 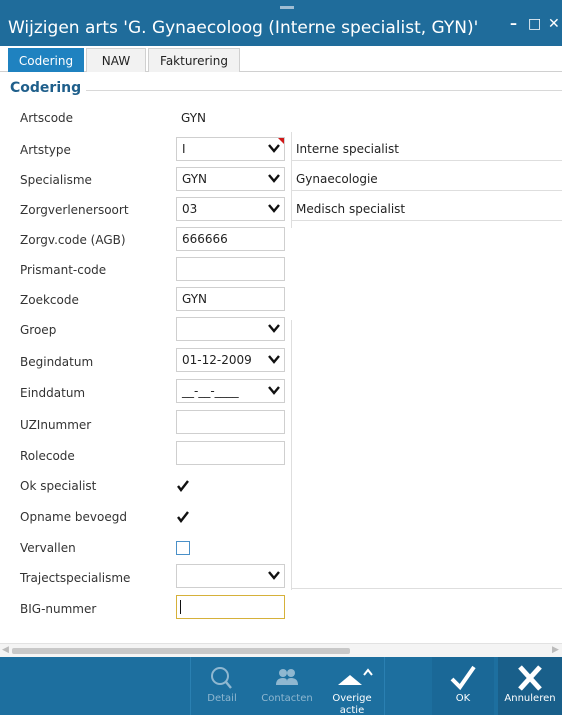 I want to click on scroll-right-icon: ▶, so click(x=555, y=650).